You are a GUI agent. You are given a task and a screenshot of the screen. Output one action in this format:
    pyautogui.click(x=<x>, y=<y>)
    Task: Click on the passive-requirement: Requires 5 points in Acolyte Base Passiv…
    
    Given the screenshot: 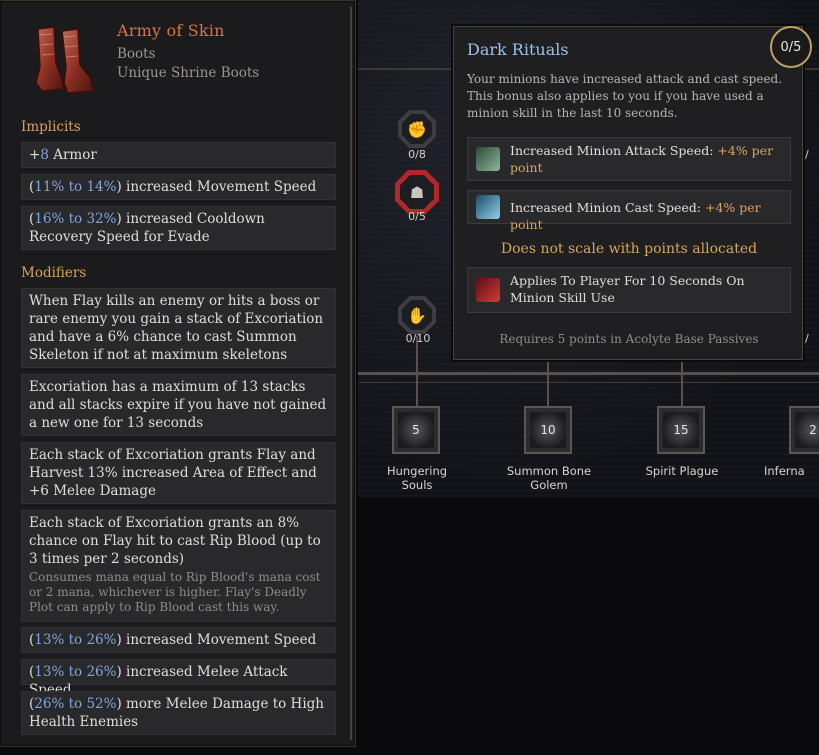 What is the action you would take?
    pyautogui.click(x=629, y=339)
    